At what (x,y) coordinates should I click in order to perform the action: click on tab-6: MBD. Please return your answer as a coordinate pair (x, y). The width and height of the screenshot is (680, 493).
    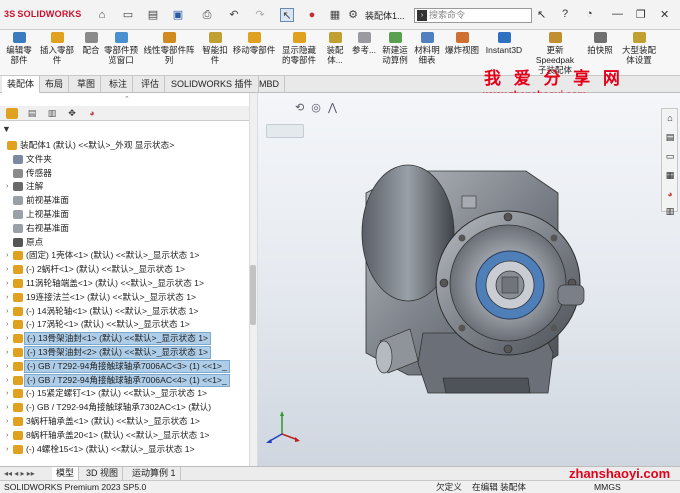
    Looking at the image, I should click on (269, 84).